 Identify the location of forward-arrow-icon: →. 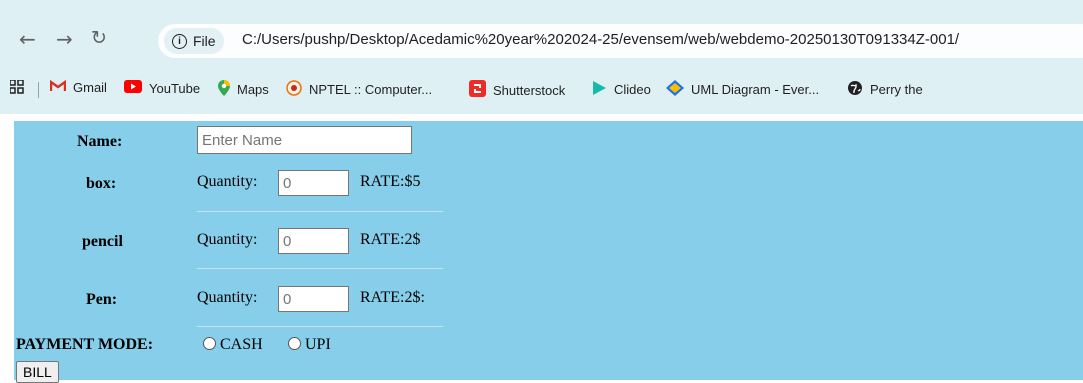
(64, 39).